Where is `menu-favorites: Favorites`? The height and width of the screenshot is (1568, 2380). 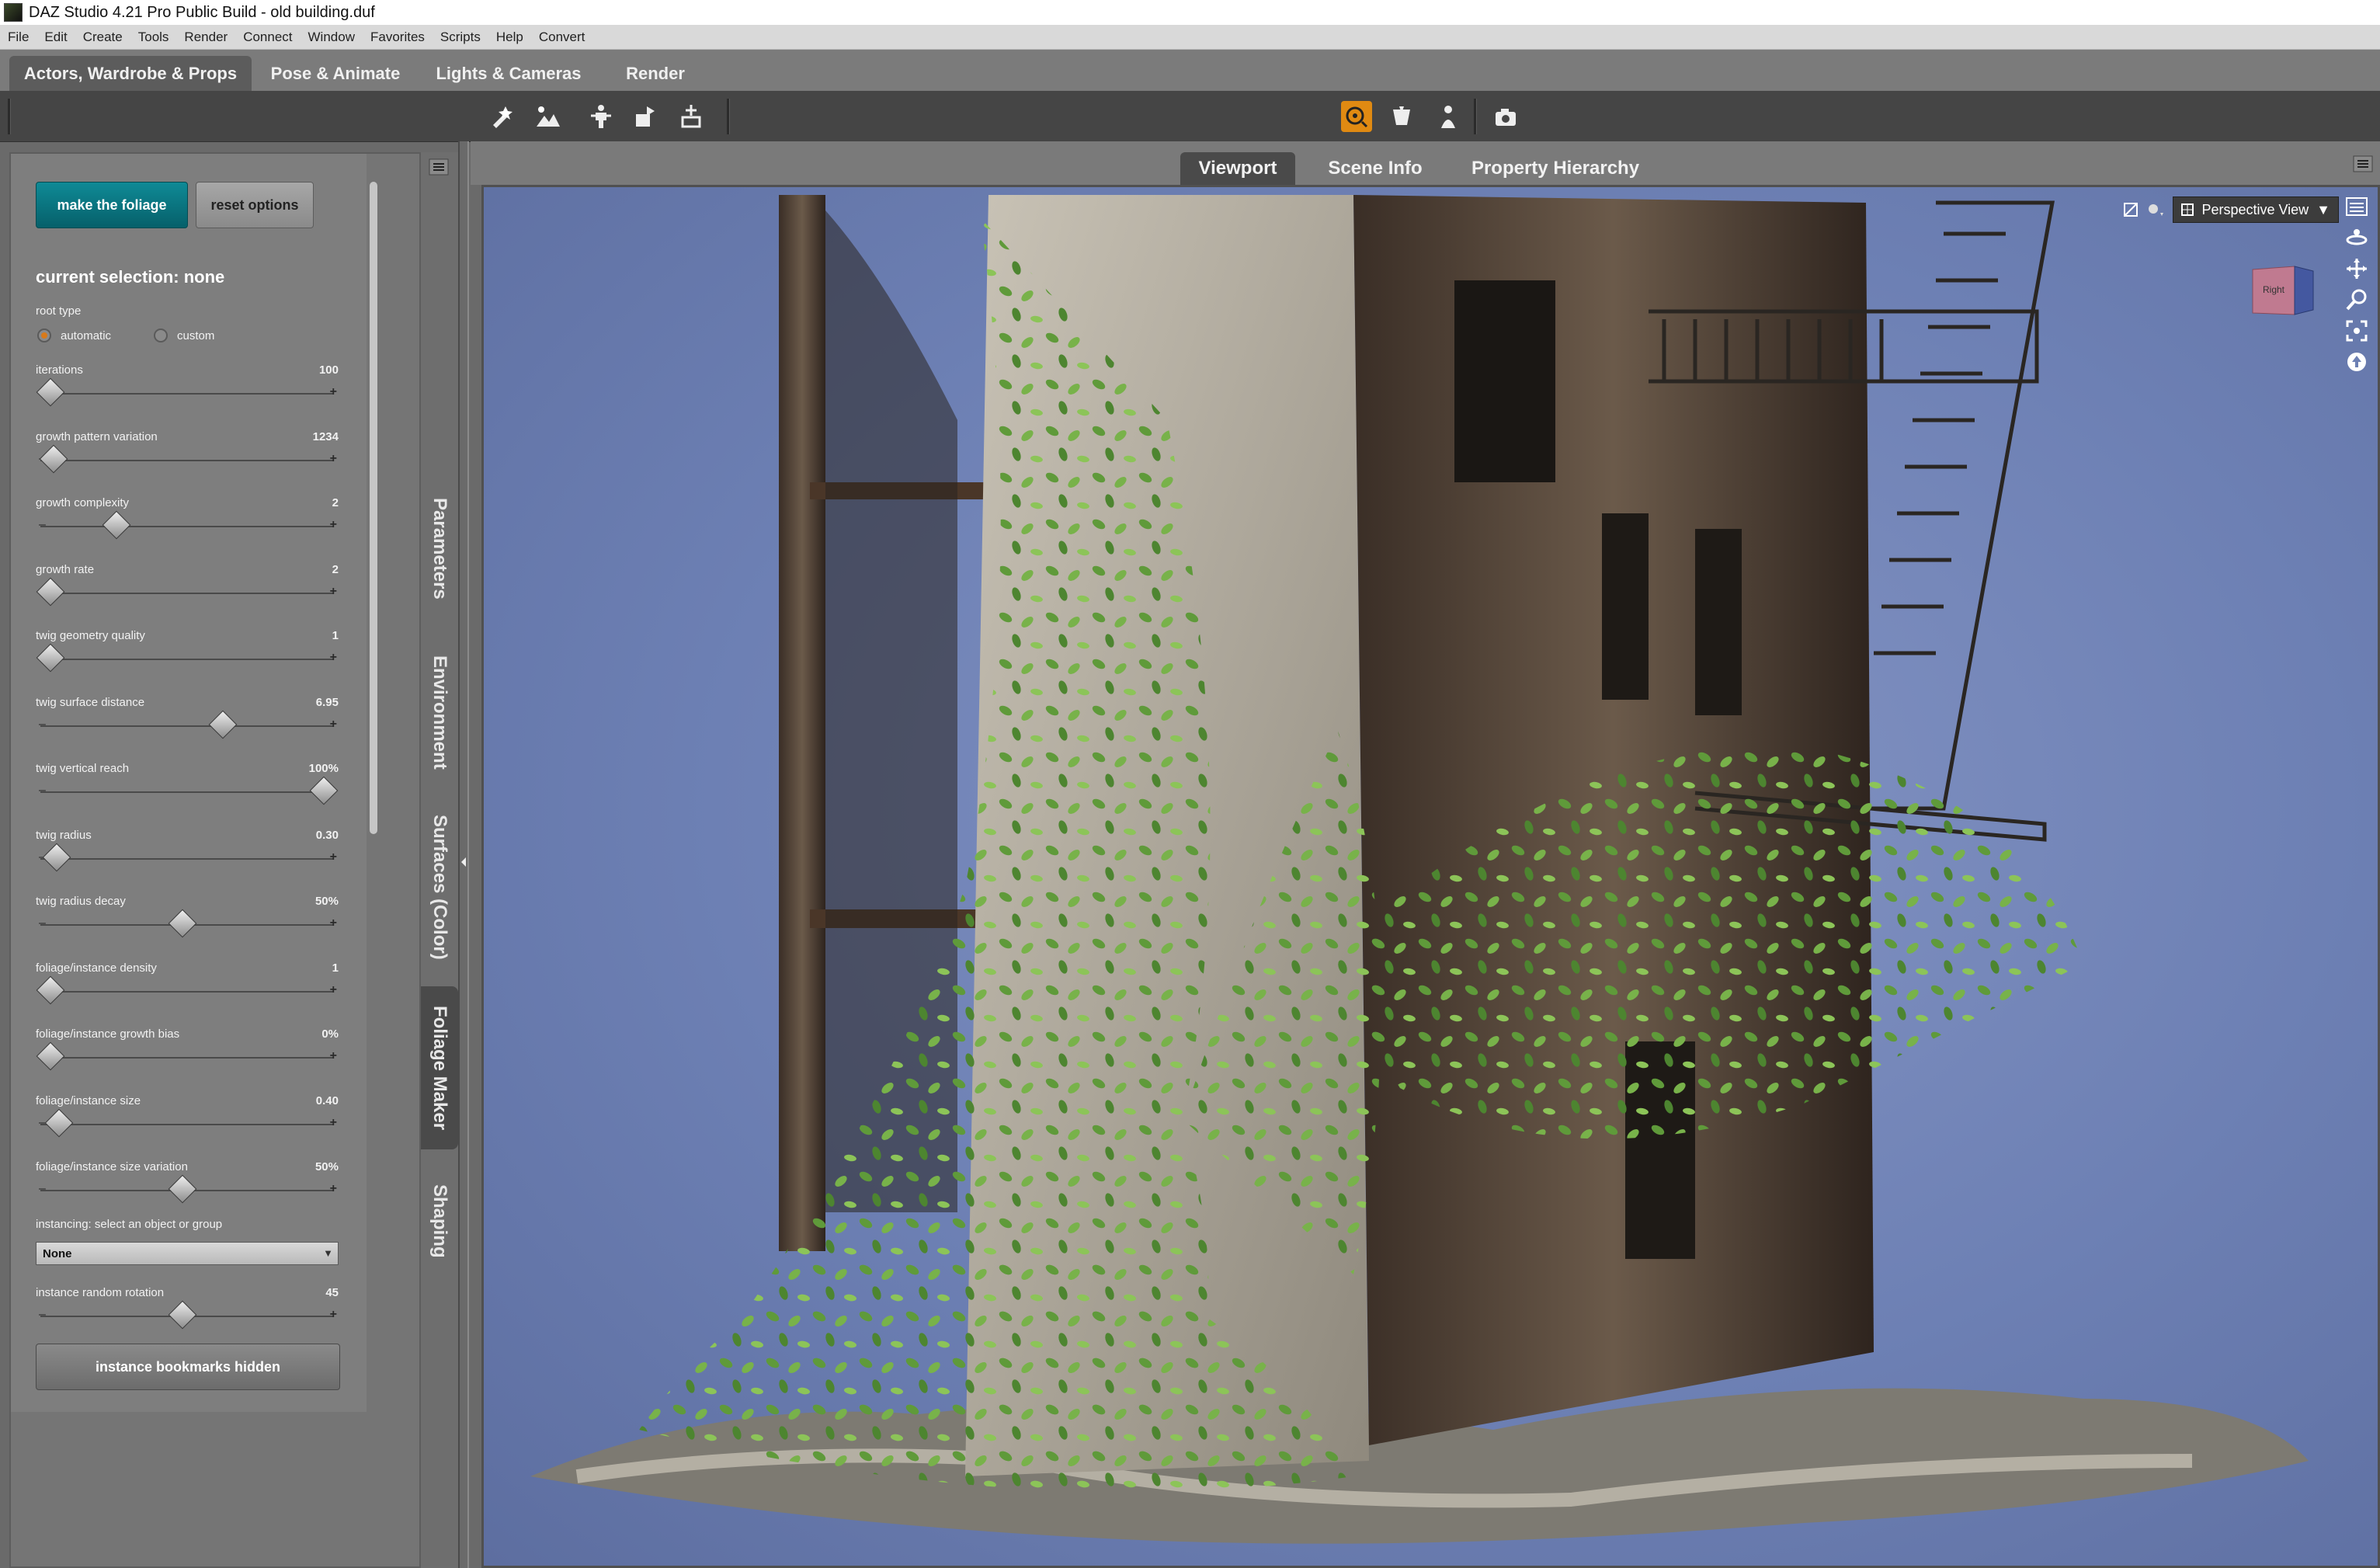
menu-favorites: Favorites is located at coordinates (398, 37).